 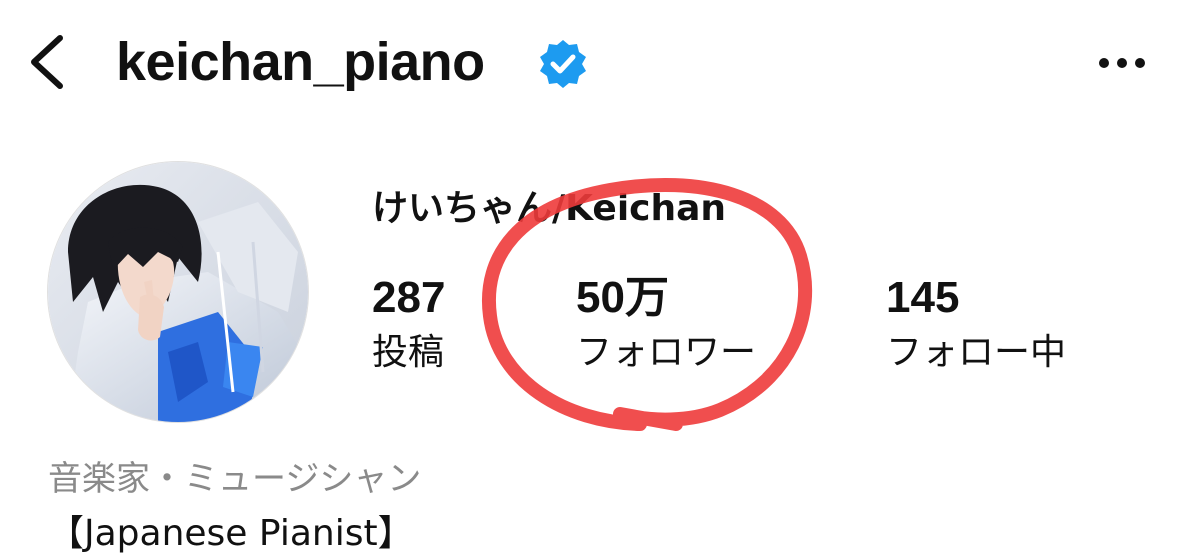 I want to click on profile-category: 音楽家・ミュージシャン, so click(x=235, y=479).